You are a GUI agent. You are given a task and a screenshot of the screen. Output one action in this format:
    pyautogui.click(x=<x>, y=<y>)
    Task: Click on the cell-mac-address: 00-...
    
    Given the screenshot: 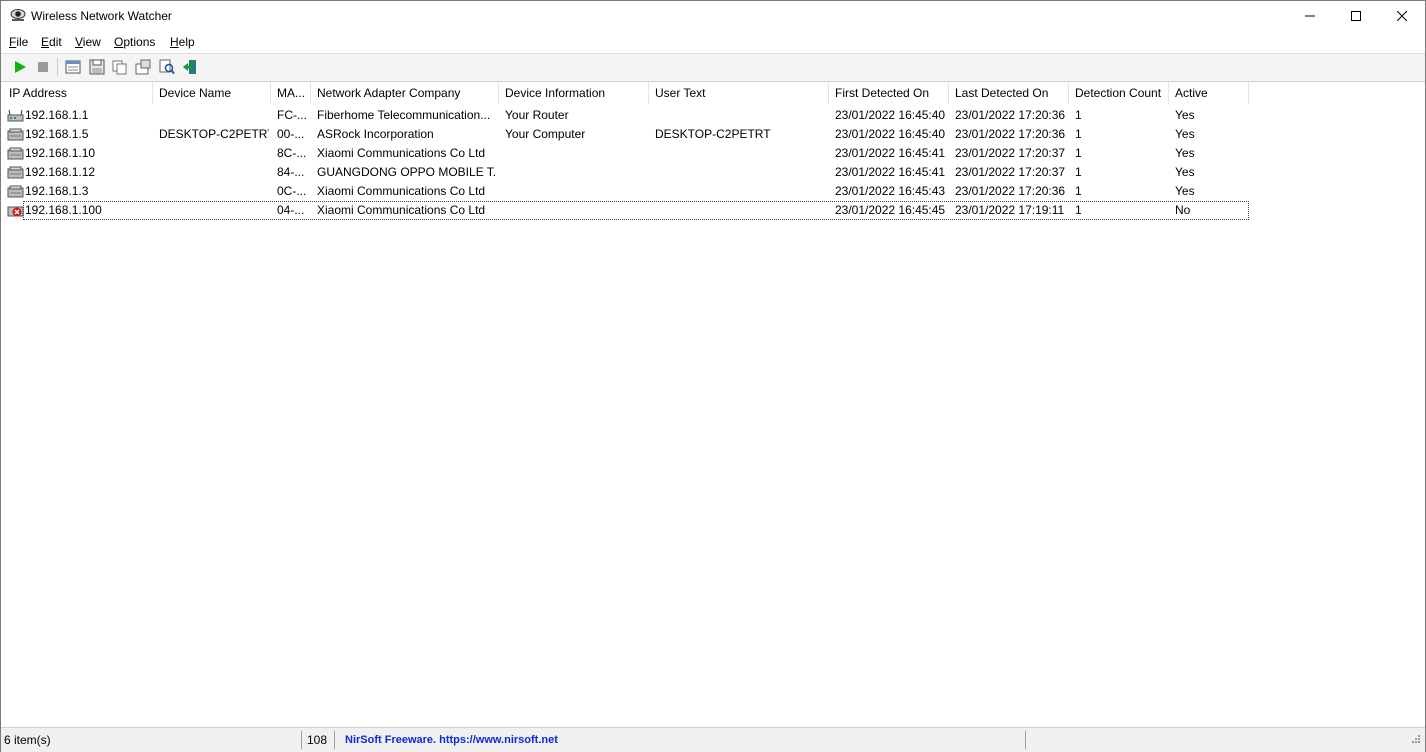 What is the action you would take?
    pyautogui.click(x=291, y=134)
    